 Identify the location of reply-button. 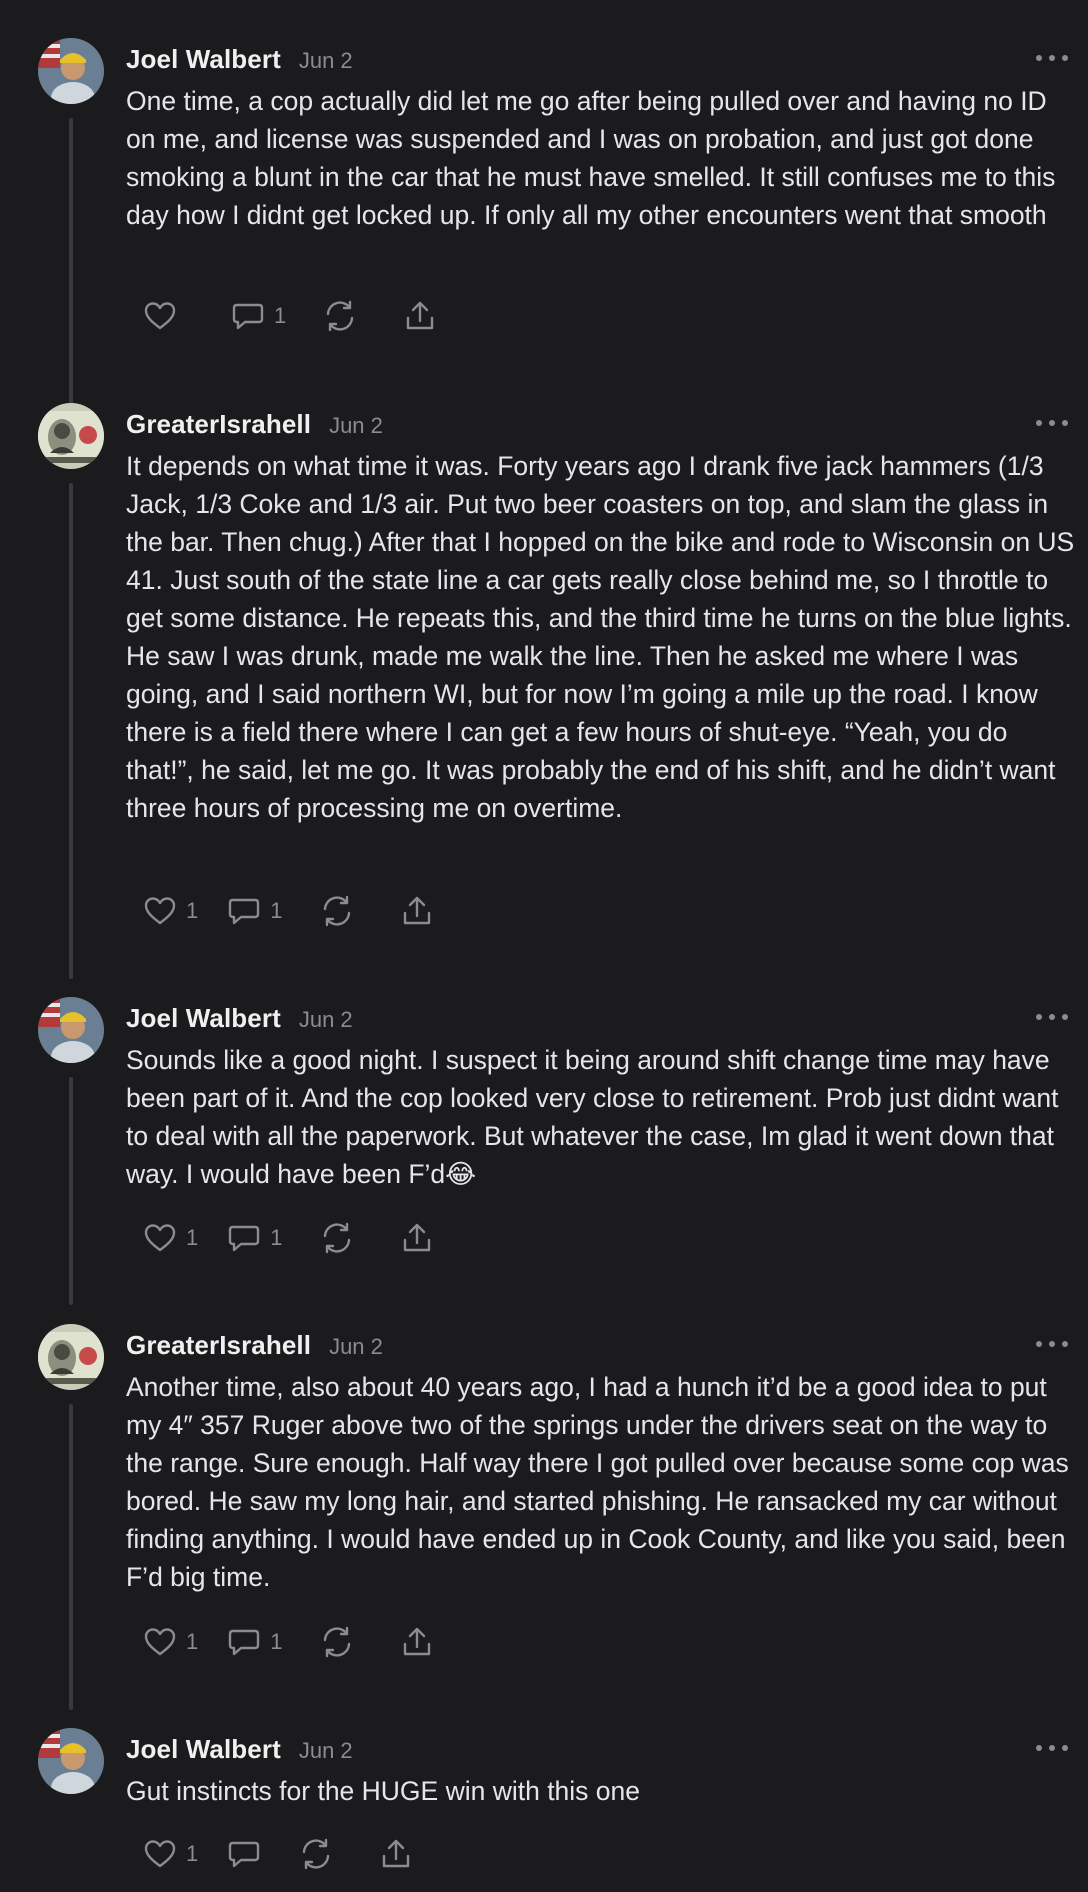
(252, 1854).